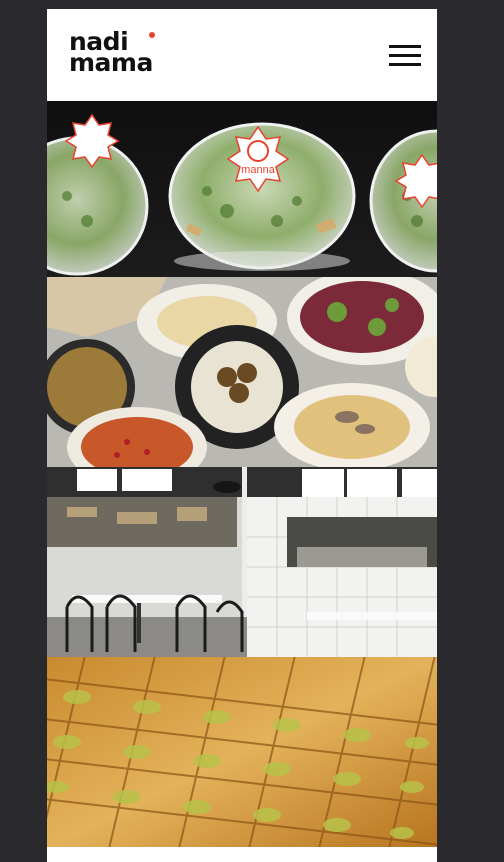 The image size is (504, 862). What do you see at coordinates (242, 55) in the screenshot?
I see `site-header: nadi mama` at bounding box center [242, 55].